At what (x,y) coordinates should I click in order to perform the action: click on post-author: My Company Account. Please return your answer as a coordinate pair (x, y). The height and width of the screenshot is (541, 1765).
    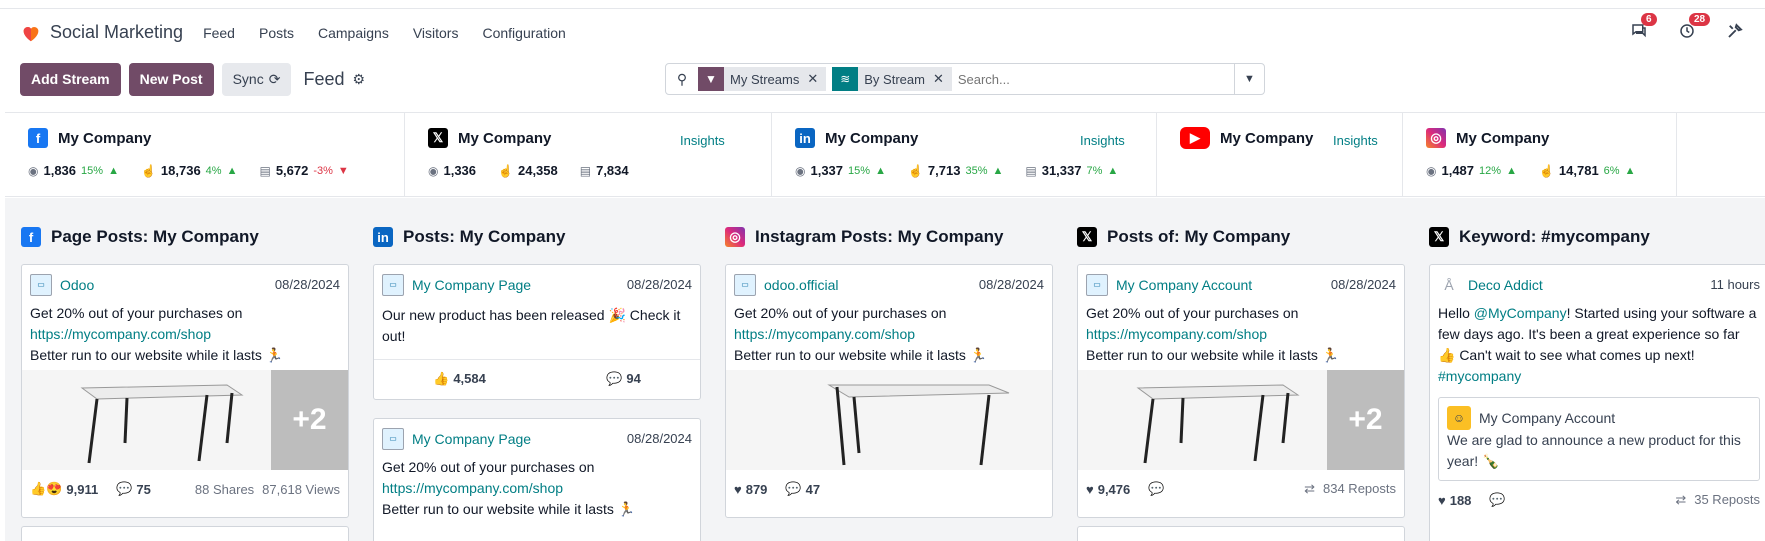
    Looking at the image, I should click on (1223, 285).